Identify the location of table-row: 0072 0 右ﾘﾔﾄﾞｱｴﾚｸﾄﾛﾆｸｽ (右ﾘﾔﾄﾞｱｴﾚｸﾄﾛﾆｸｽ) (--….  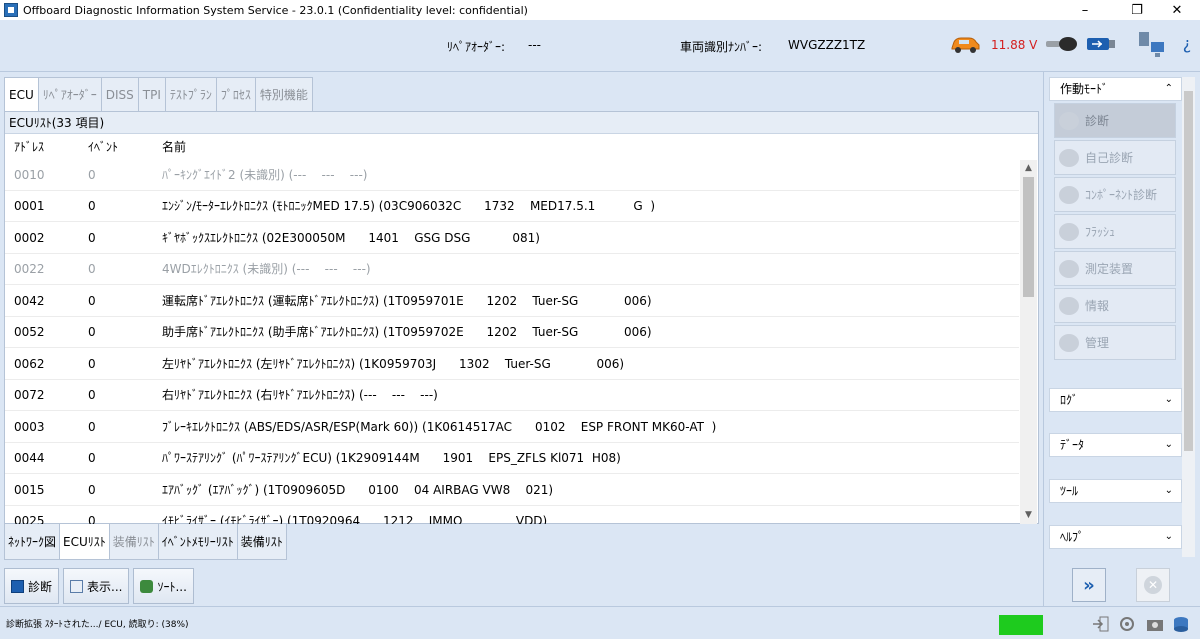
(512, 395).